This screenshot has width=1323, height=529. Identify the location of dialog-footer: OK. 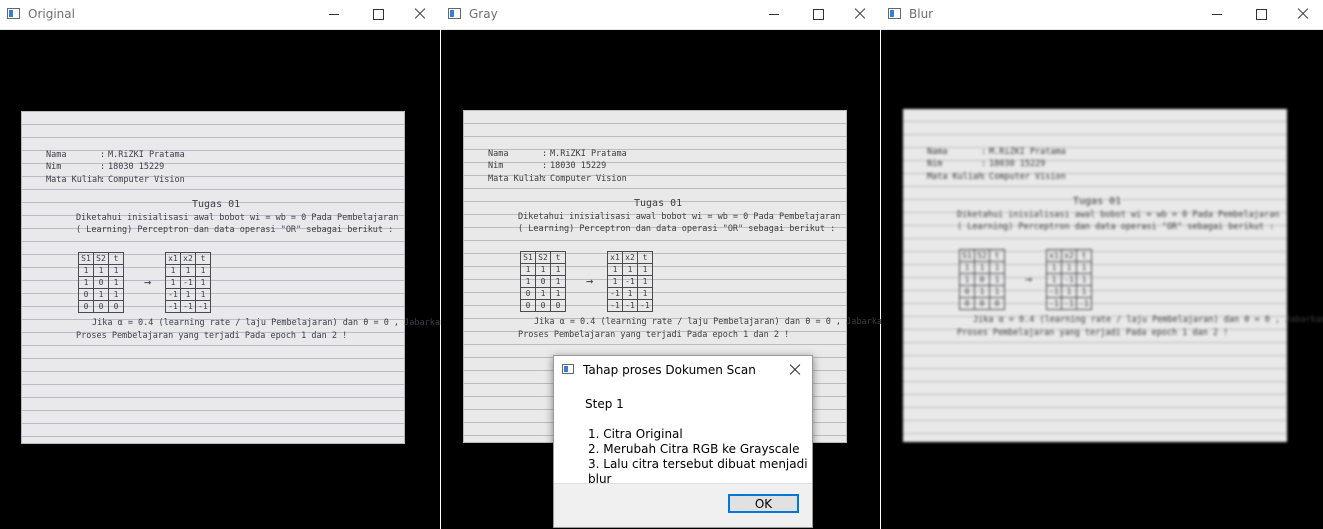
(683, 505).